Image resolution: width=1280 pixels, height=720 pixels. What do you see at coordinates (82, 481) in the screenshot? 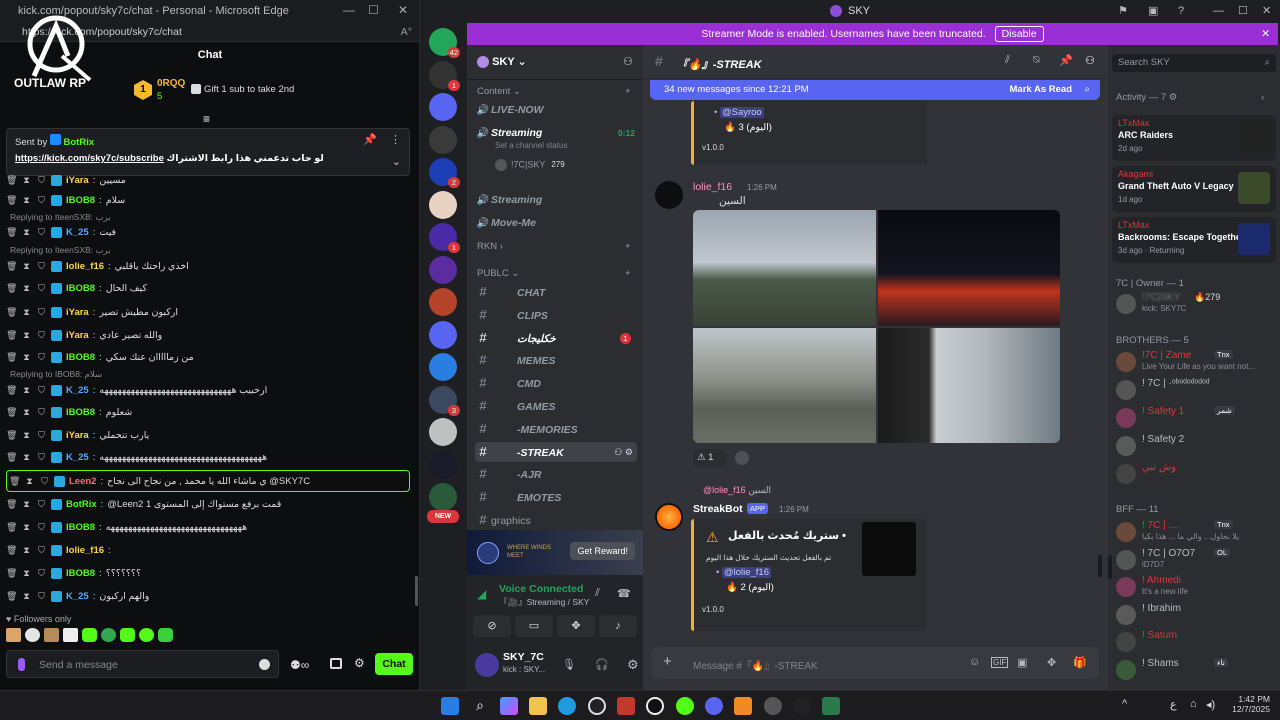
I see `chat-username: Leen2` at bounding box center [82, 481].